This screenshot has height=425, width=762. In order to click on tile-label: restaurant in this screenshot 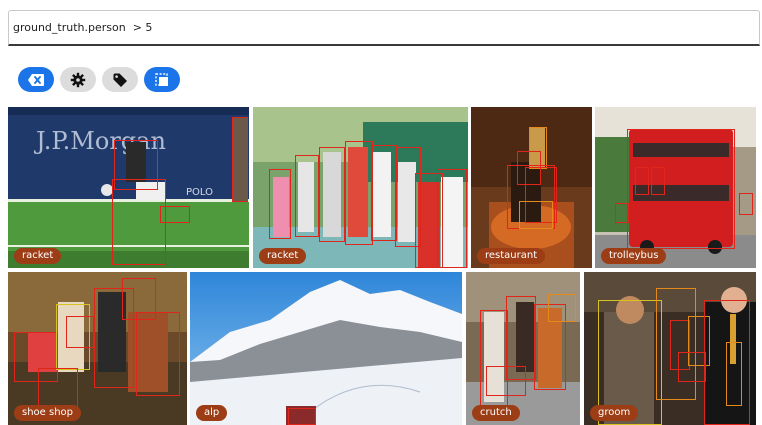, I will do `click(511, 256)`.